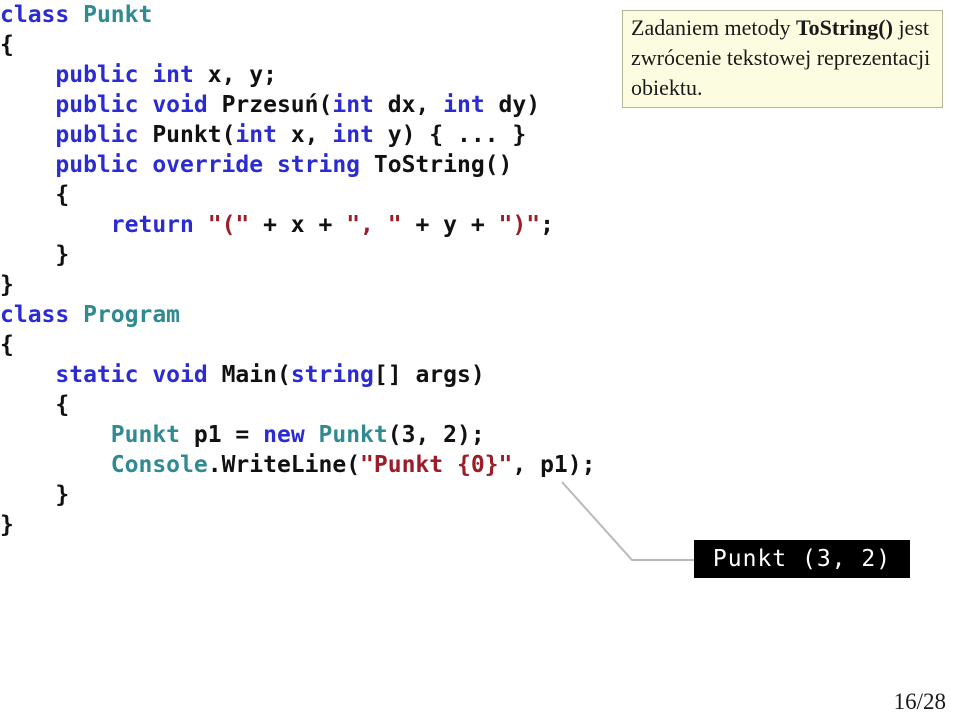 This screenshot has height=721, width=960. Describe the element at coordinates (194, 135) in the screenshot. I see `code-token: Punkt(` at that location.